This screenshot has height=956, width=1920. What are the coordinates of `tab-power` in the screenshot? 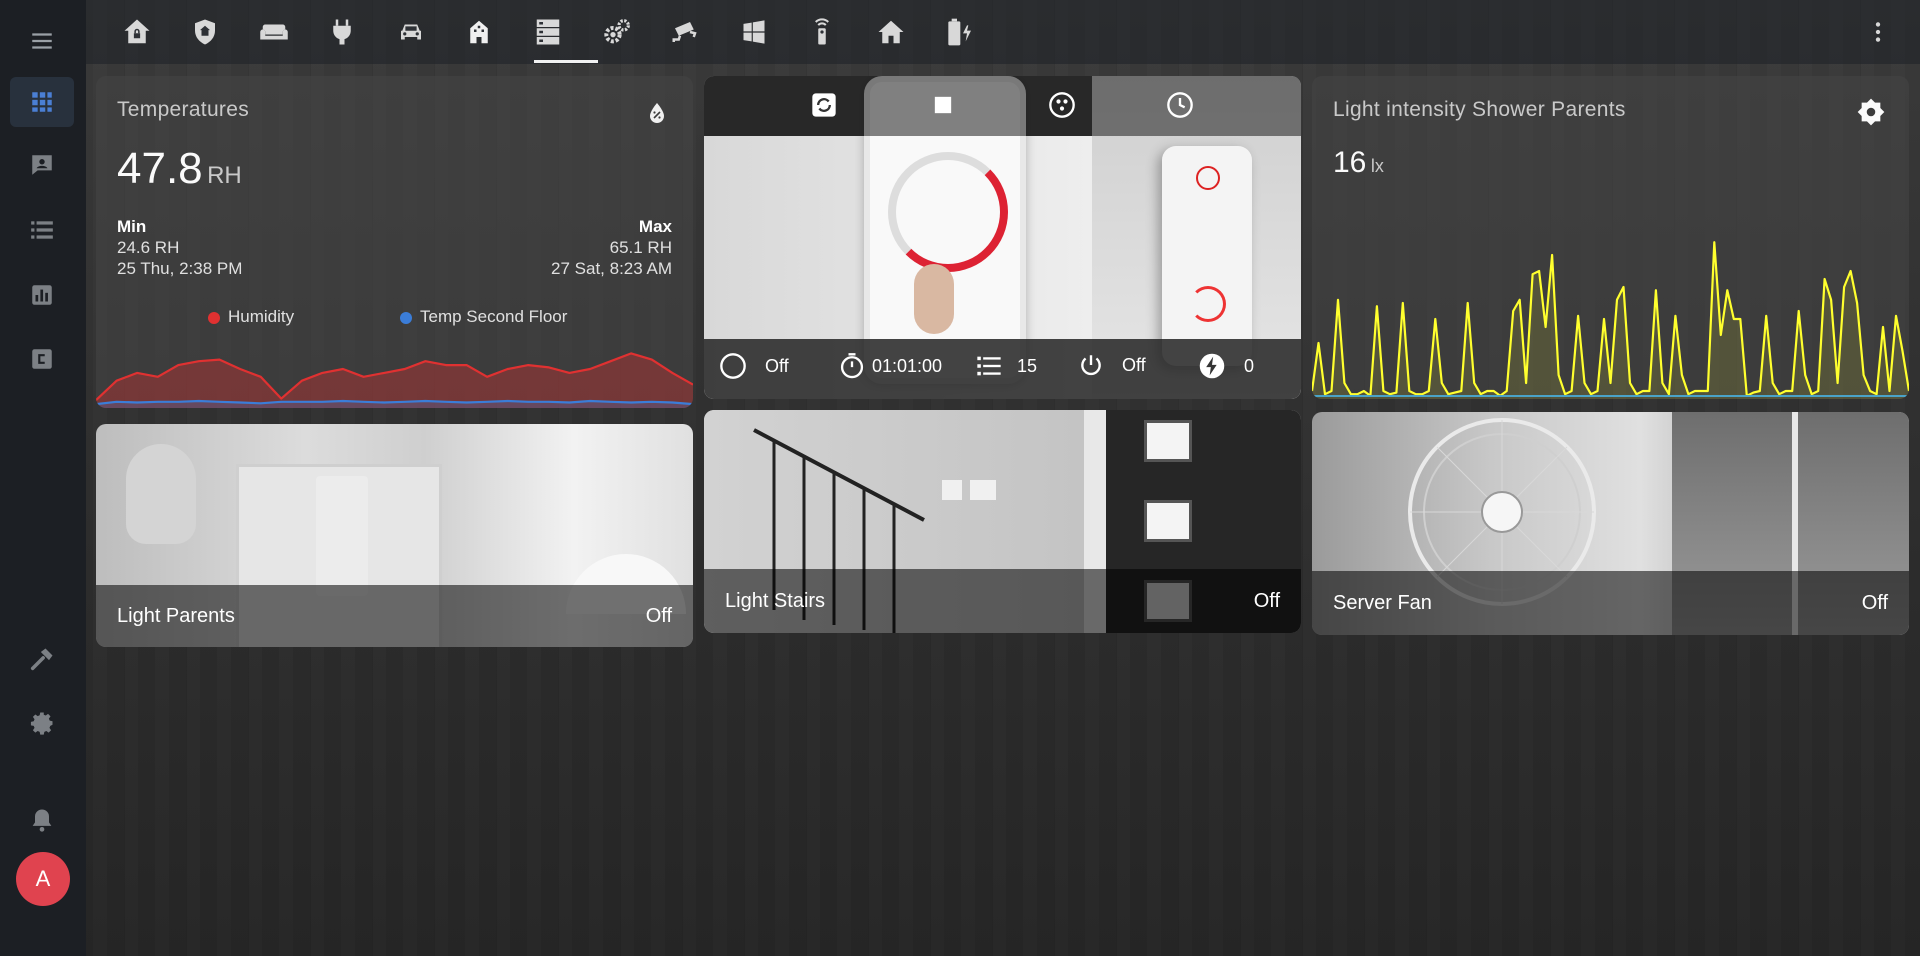 It's located at (342, 32).